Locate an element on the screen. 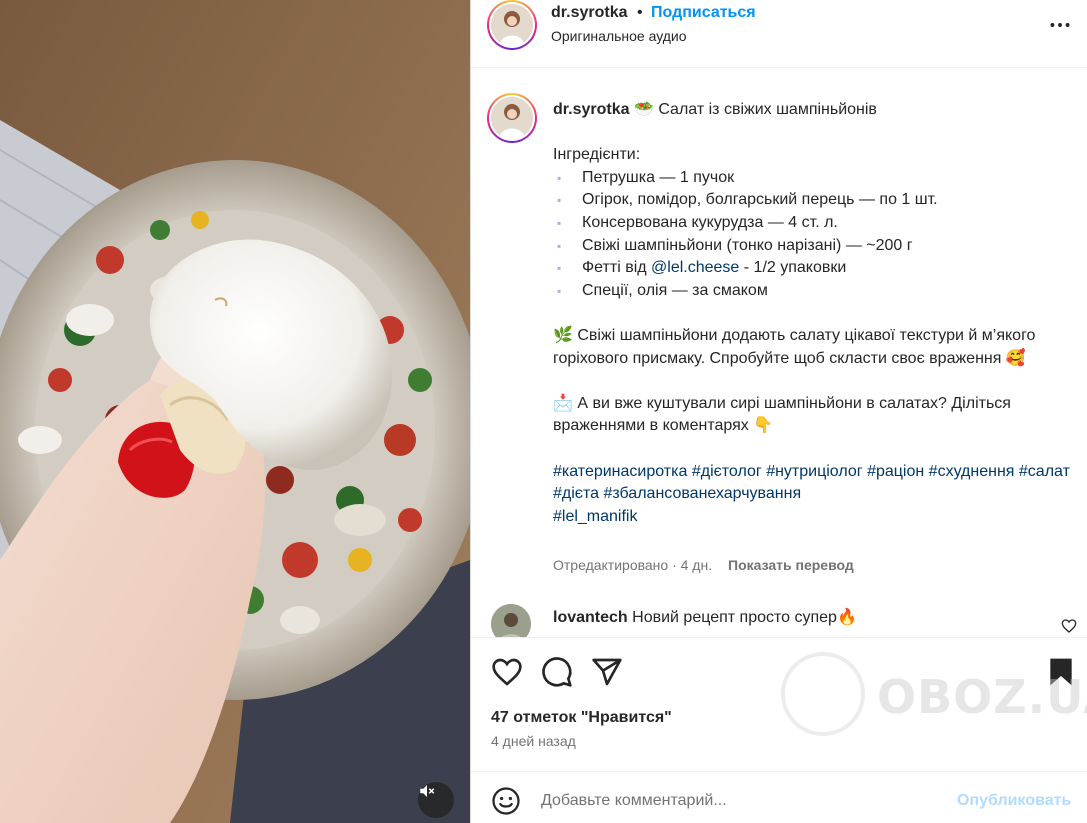 The height and width of the screenshot is (823, 1087). mute-button is located at coordinates (436, 800).